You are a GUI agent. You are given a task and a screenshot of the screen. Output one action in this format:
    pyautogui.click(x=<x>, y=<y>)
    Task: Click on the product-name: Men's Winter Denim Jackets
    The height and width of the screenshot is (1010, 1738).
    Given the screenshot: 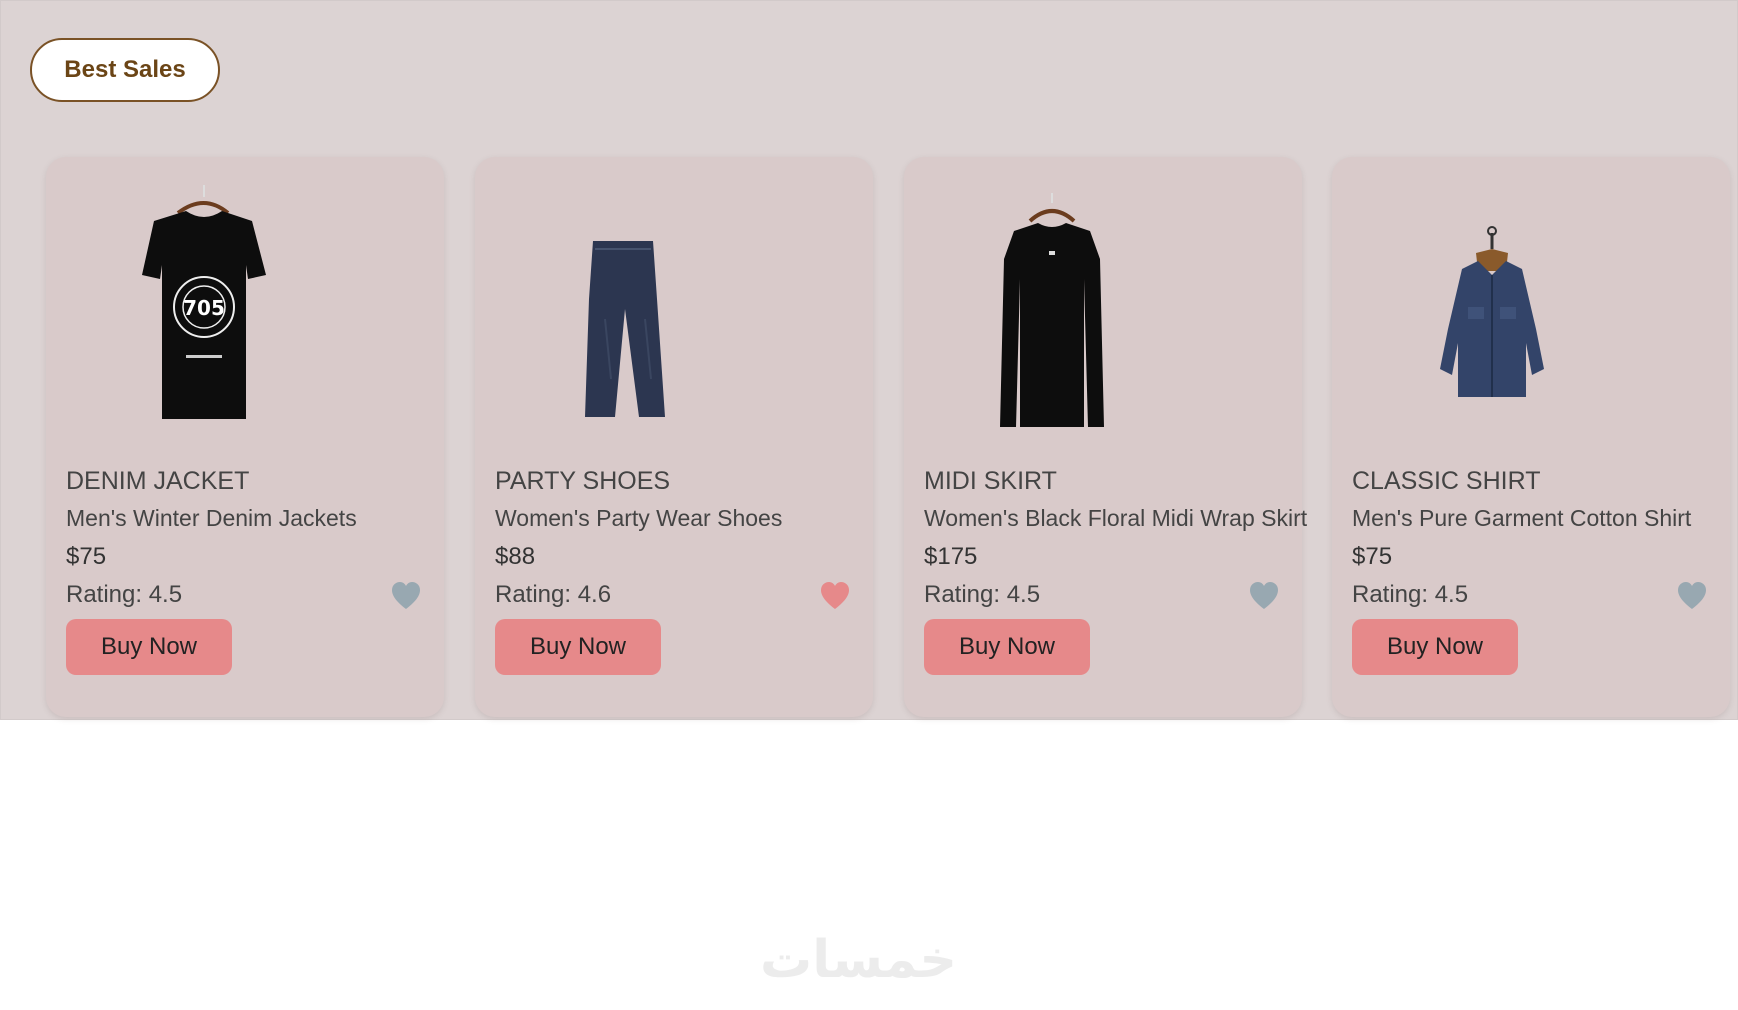 What is the action you would take?
    pyautogui.click(x=211, y=518)
    